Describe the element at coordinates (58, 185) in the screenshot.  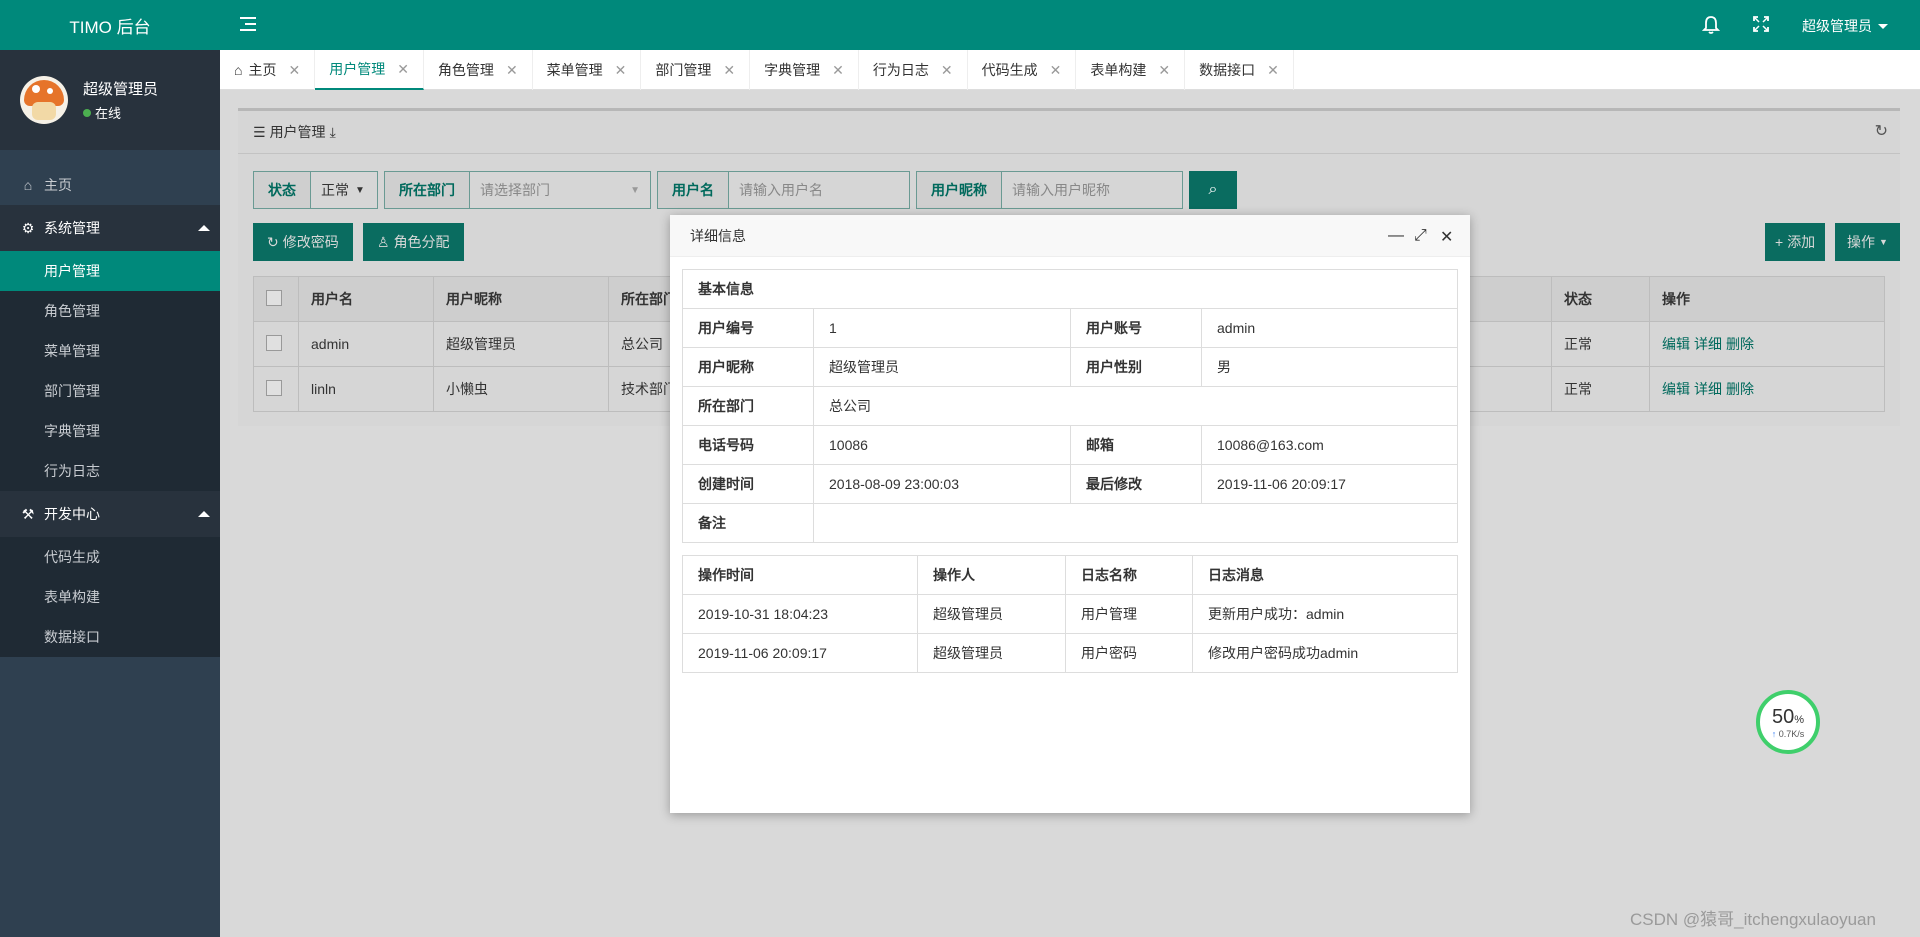
I see `sidebar-item-label: 主页` at that location.